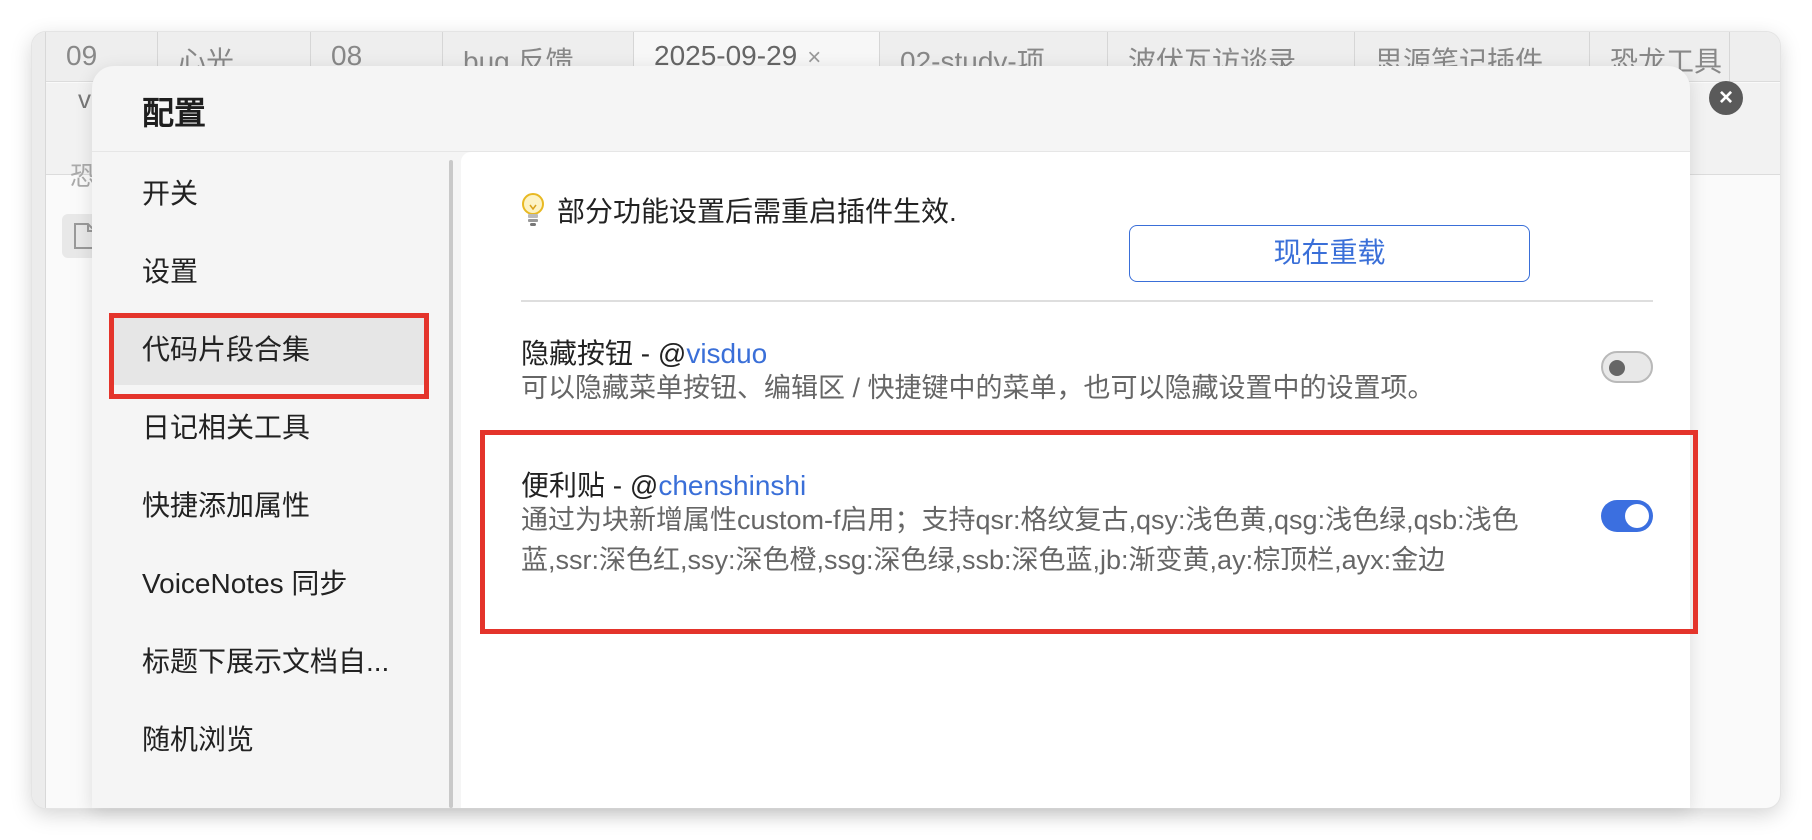  I want to click on sidebar-item-diary-tools: 日记相关工具, so click(269, 428).